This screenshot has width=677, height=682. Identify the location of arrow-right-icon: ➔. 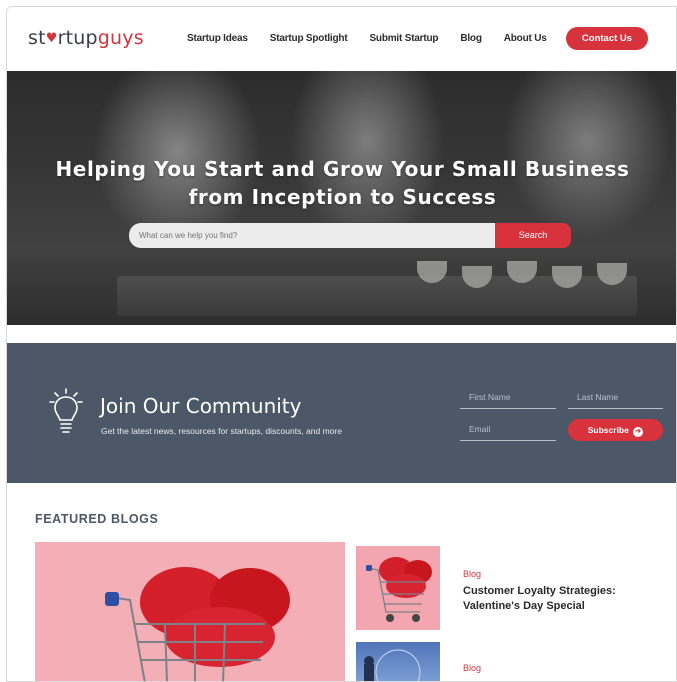
(638, 432).